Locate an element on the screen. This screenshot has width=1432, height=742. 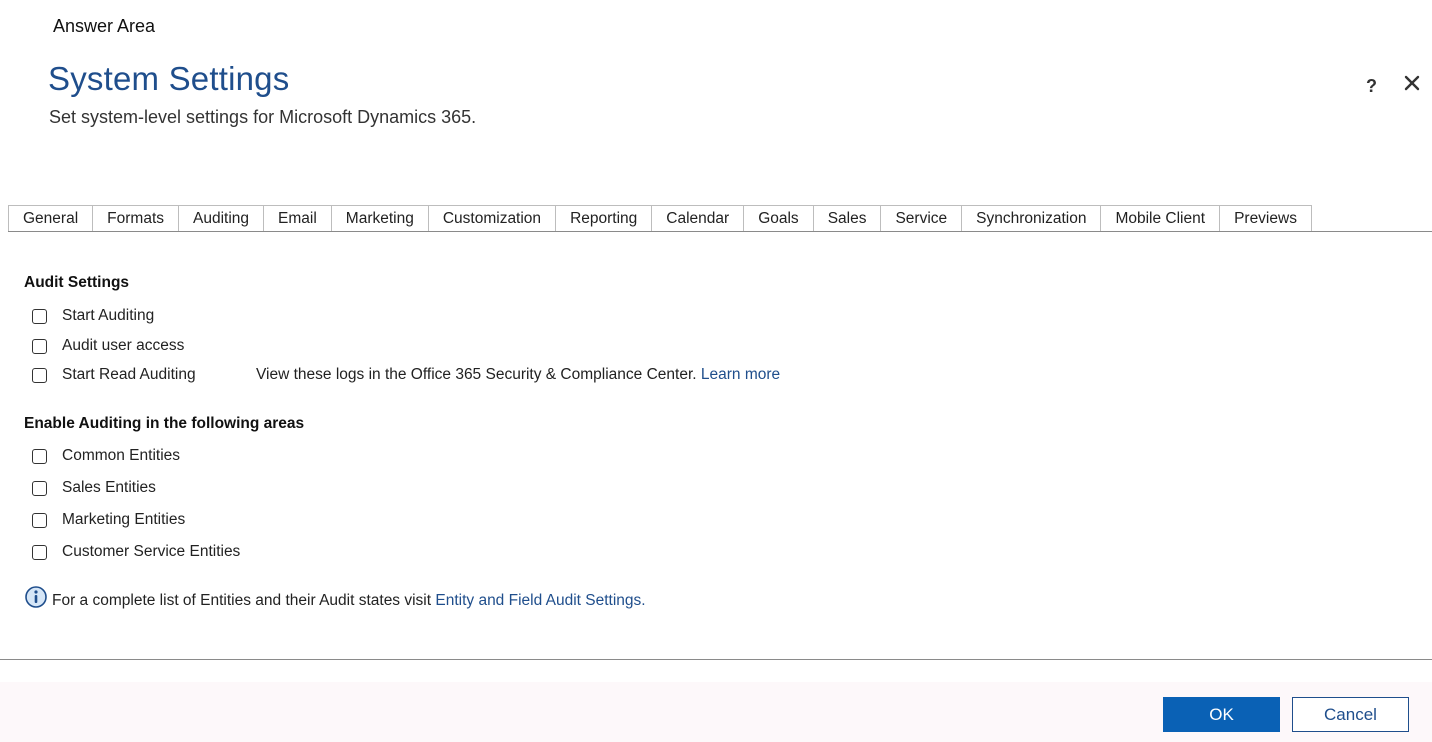
start-auditing-option: Start Auditing is located at coordinates (93, 316).